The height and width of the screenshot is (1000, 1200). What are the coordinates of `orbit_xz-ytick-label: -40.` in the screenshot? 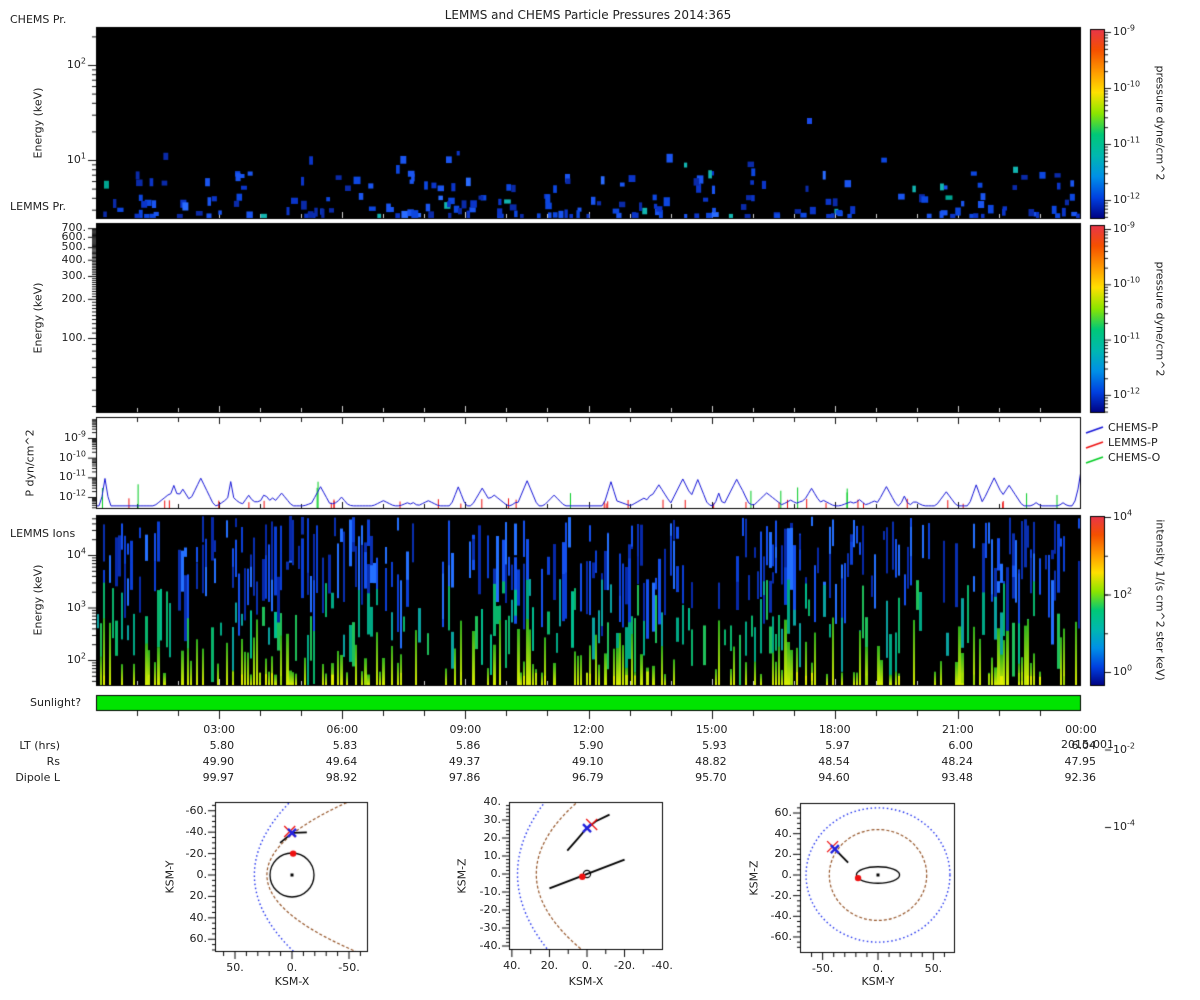 It's located at (490, 945).